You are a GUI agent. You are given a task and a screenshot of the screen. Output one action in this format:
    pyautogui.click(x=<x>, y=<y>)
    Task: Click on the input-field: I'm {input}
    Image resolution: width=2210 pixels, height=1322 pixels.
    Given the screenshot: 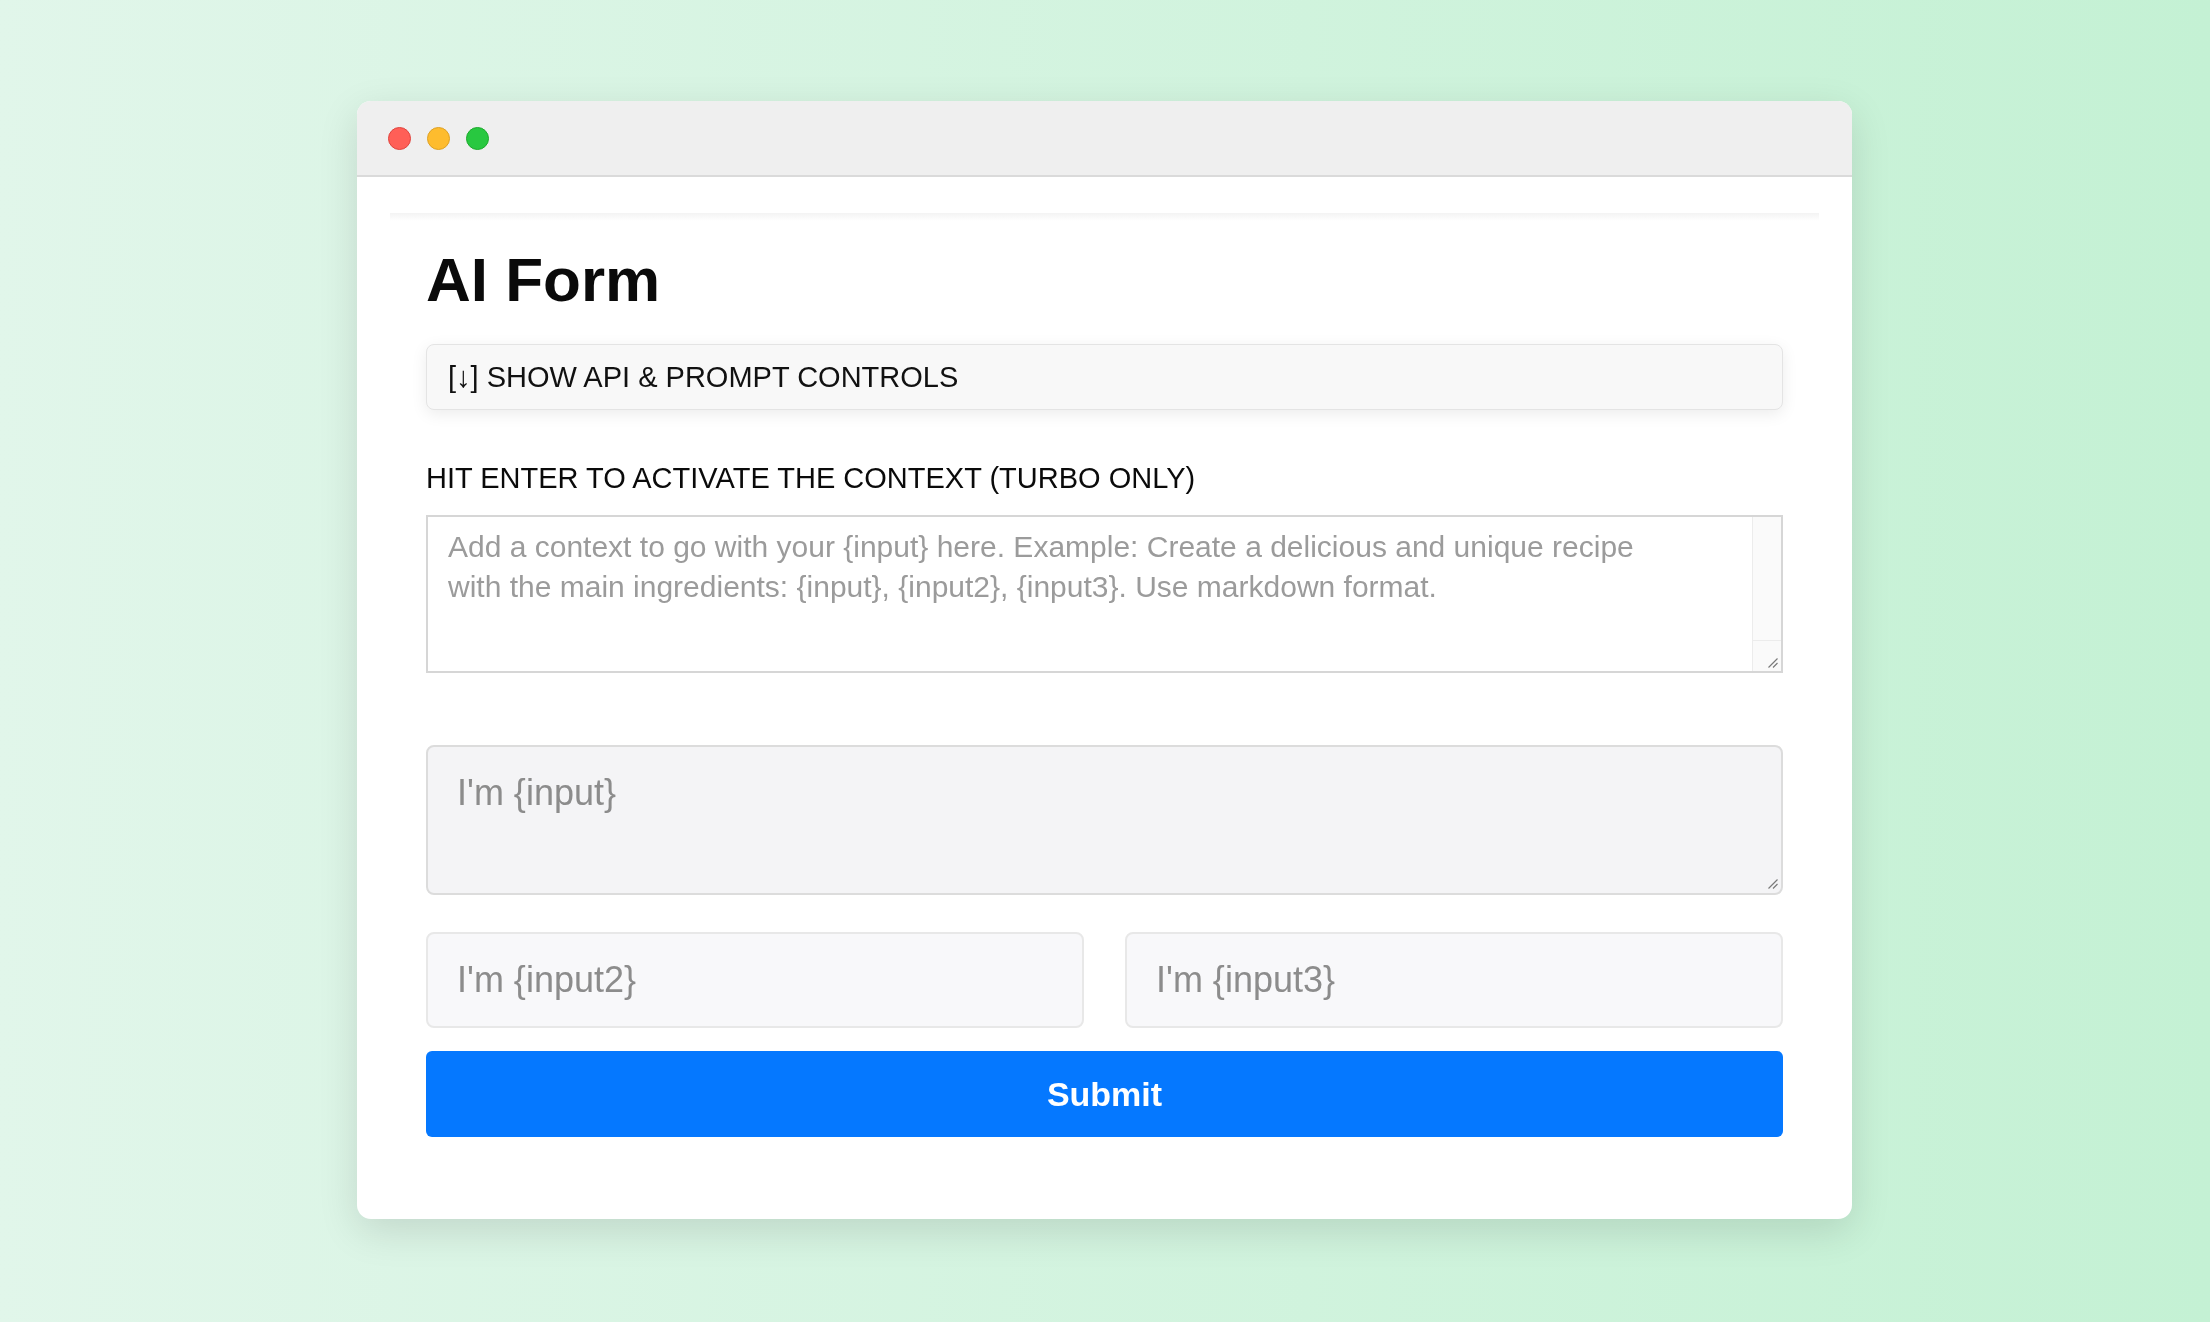 What is the action you would take?
    pyautogui.click(x=1104, y=820)
    